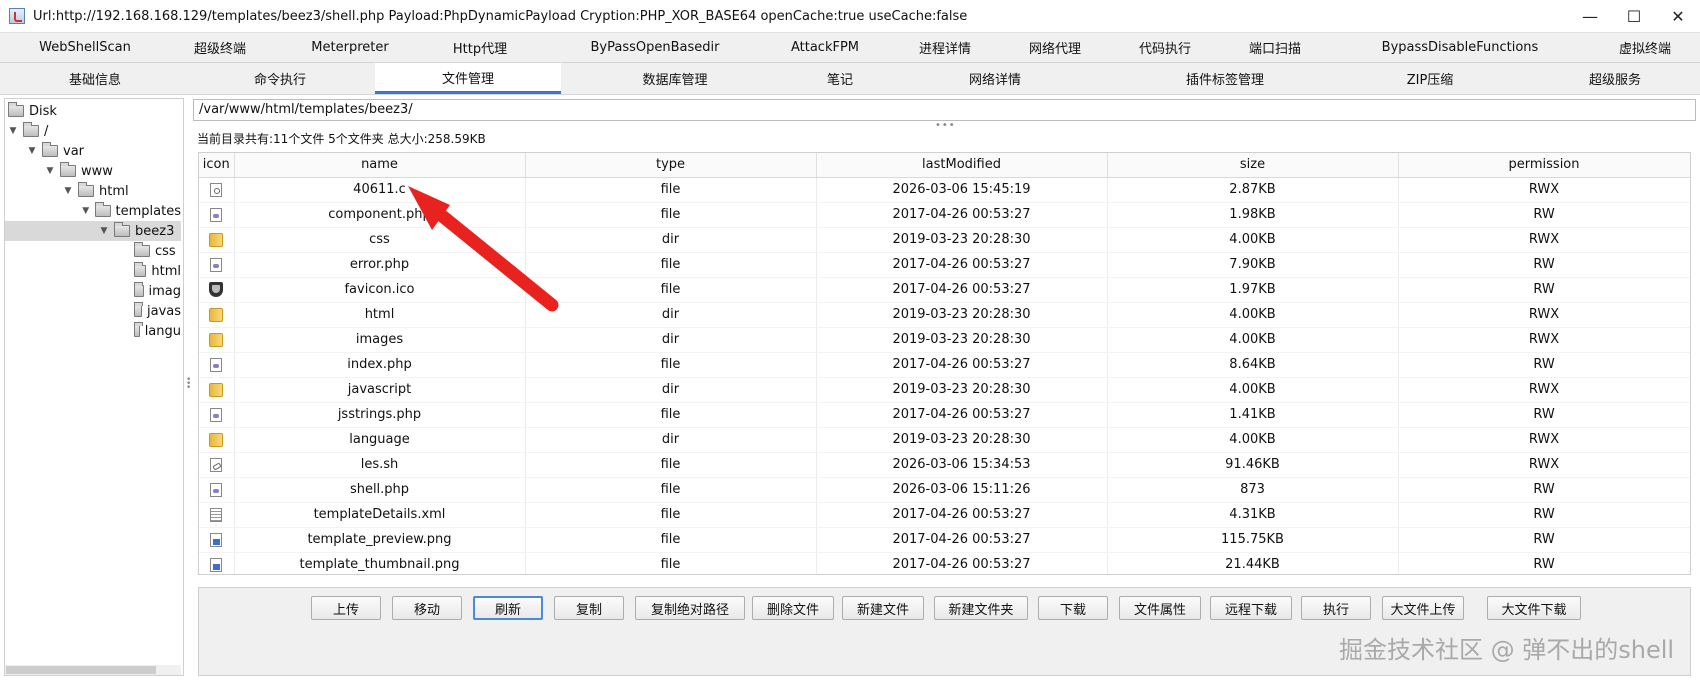 This screenshot has width=1700, height=680. I want to click on tab-command-exec: 命令执行, so click(280, 78).